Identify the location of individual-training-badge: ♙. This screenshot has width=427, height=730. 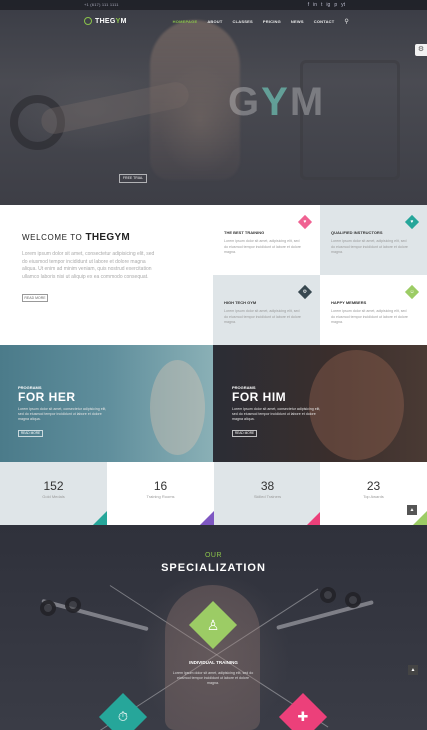
(213, 625).